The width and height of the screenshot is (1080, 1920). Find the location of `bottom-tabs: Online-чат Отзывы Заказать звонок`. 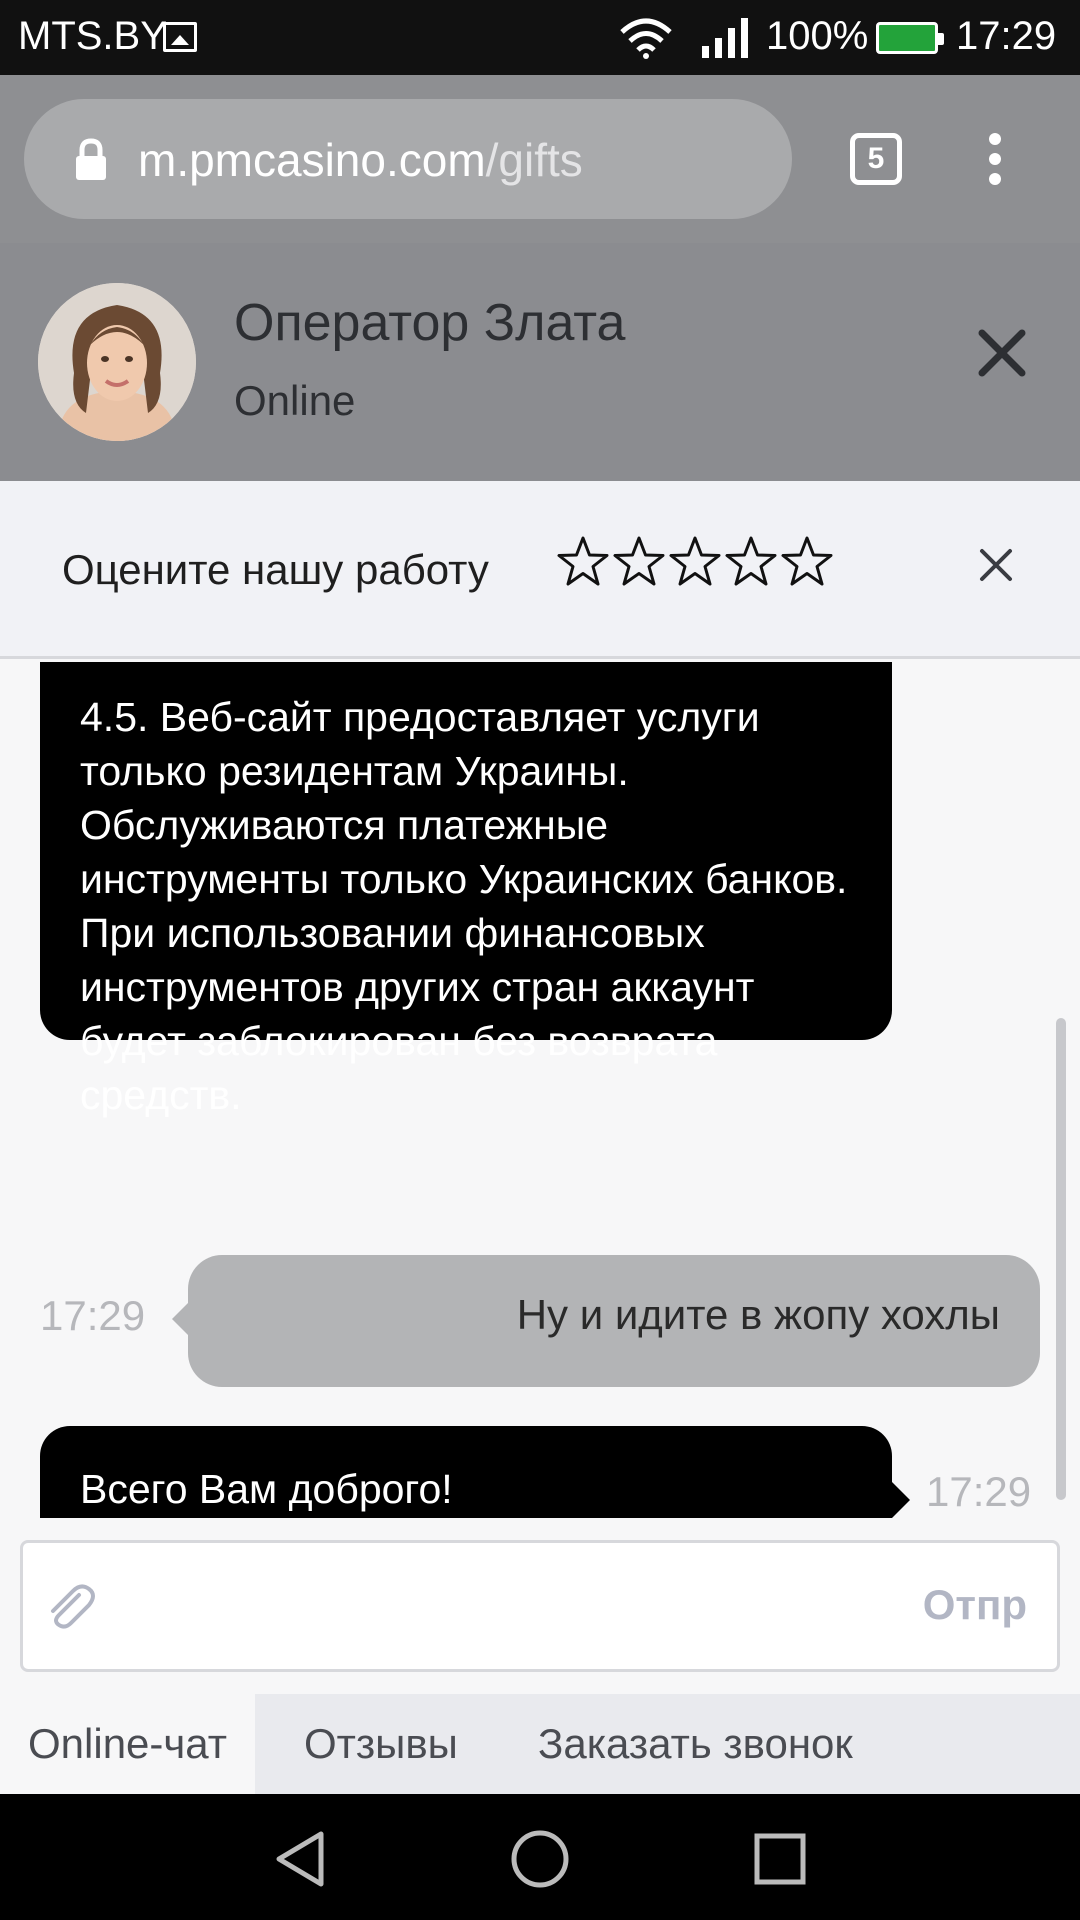

bottom-tabs: Online-чат Отзывы Заказать звонок is located at coordinates (540, 1744).